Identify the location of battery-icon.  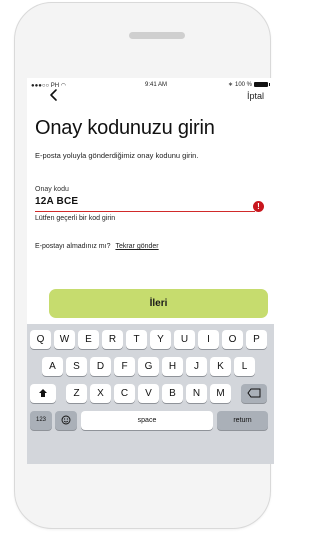
(262, 84).